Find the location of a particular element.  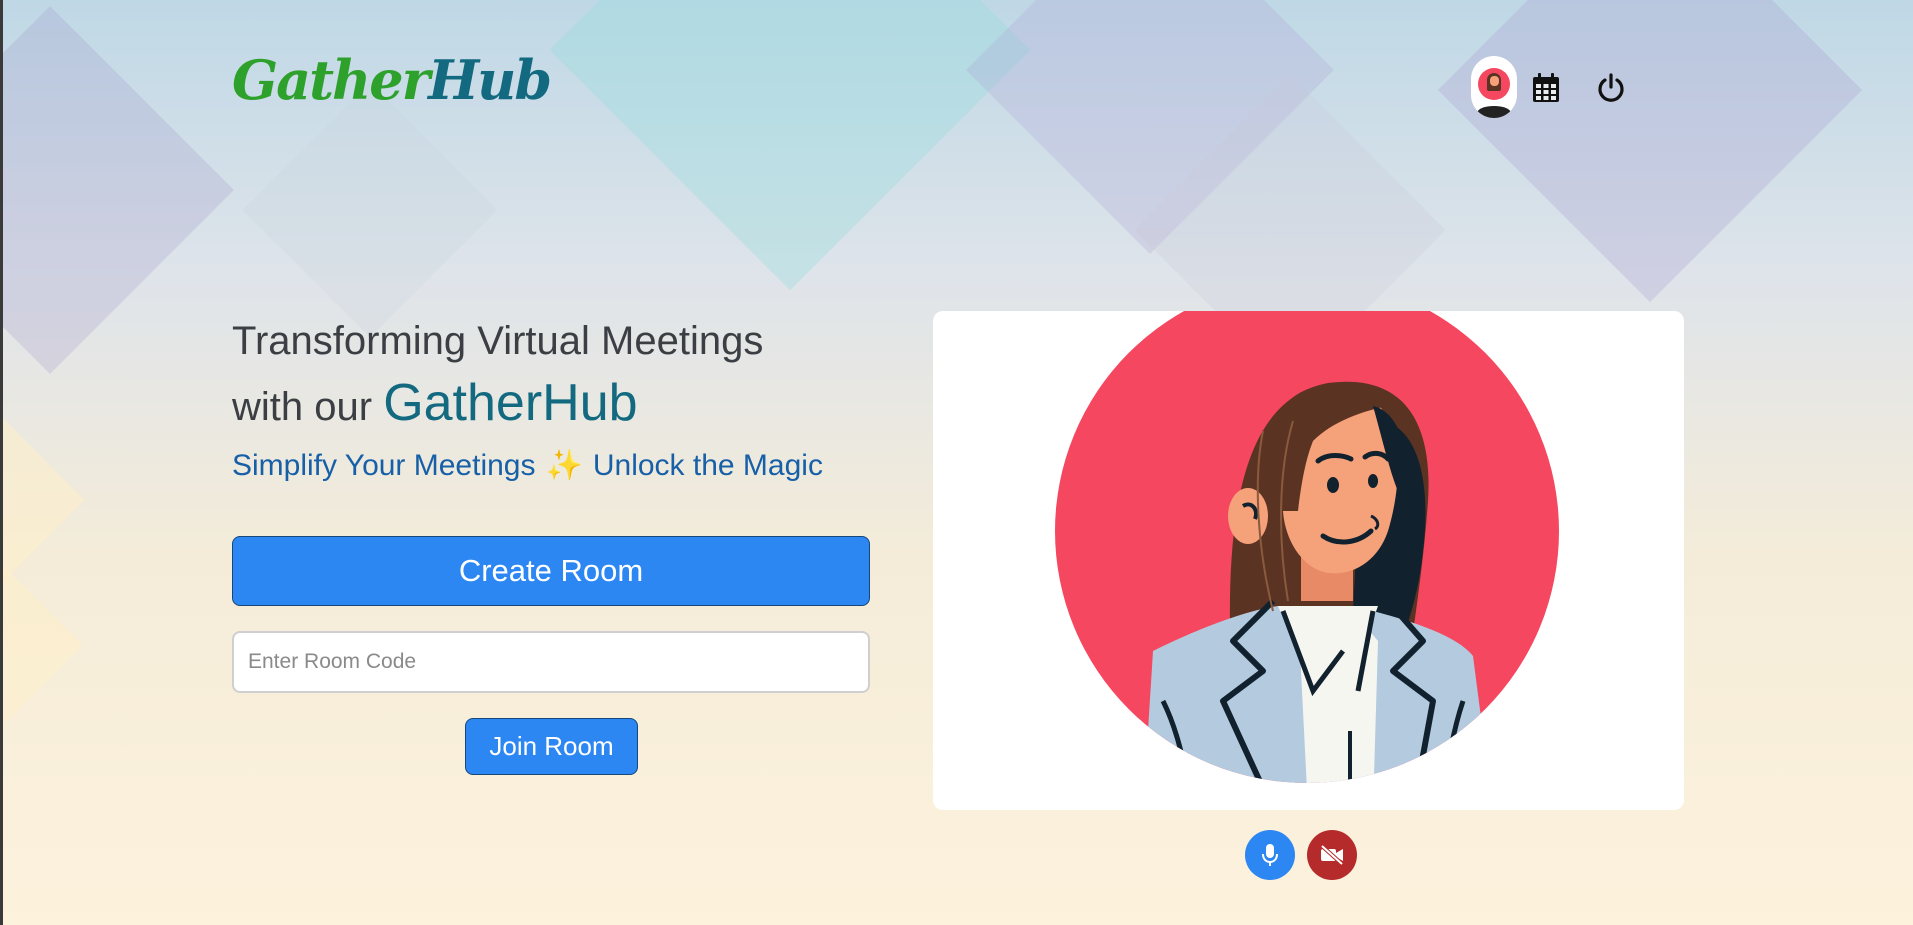

user-avatar-illustration is located at coordinates (1307, 547).